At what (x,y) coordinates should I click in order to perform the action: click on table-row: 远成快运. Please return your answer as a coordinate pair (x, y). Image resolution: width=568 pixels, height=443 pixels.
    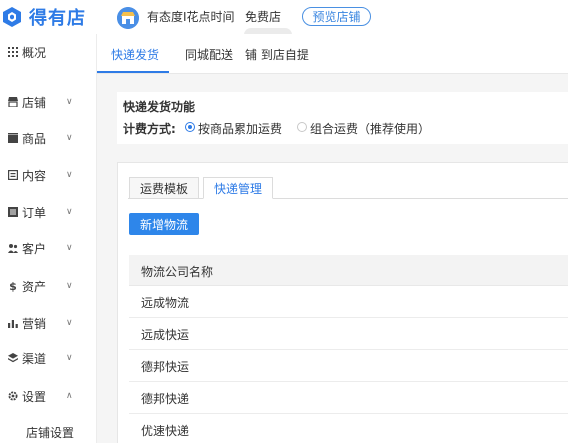
    Looking at the image, I should click on (348, 334).